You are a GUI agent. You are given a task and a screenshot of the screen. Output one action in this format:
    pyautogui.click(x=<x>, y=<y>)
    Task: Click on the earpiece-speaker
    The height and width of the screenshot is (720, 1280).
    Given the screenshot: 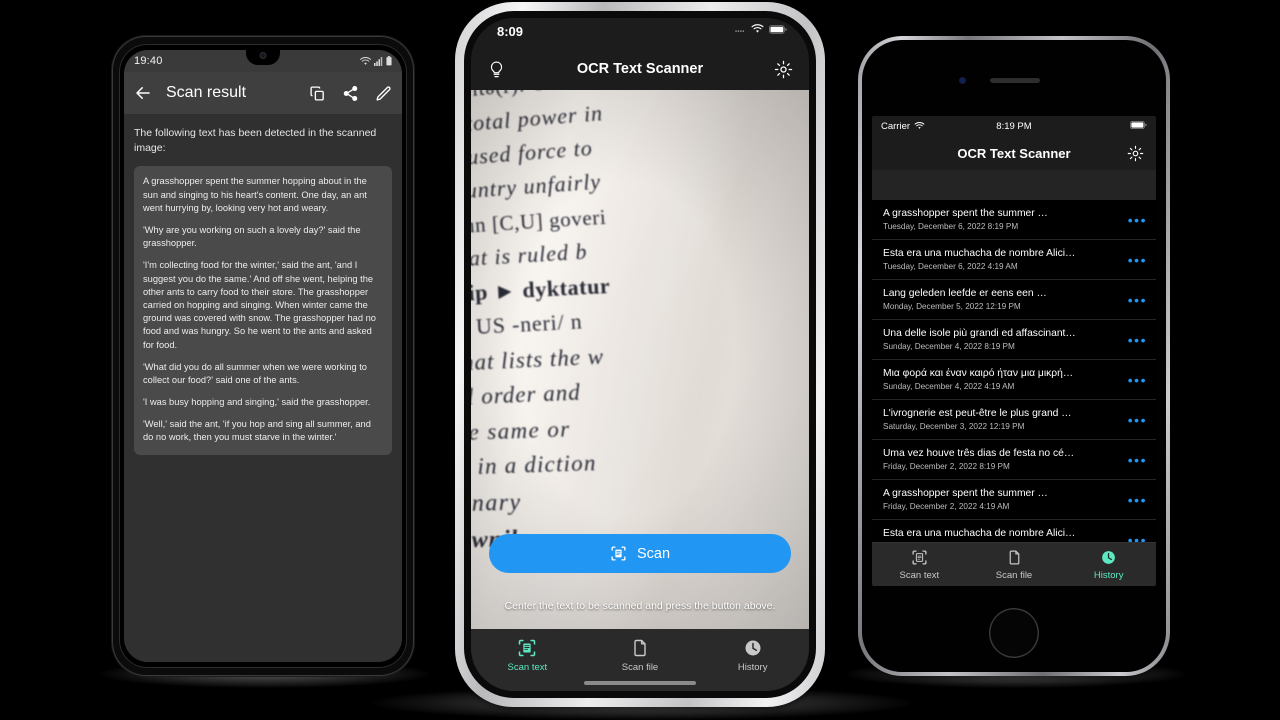 What is the action you would take?
    pyautogui.click(x=1015, y=80)
    